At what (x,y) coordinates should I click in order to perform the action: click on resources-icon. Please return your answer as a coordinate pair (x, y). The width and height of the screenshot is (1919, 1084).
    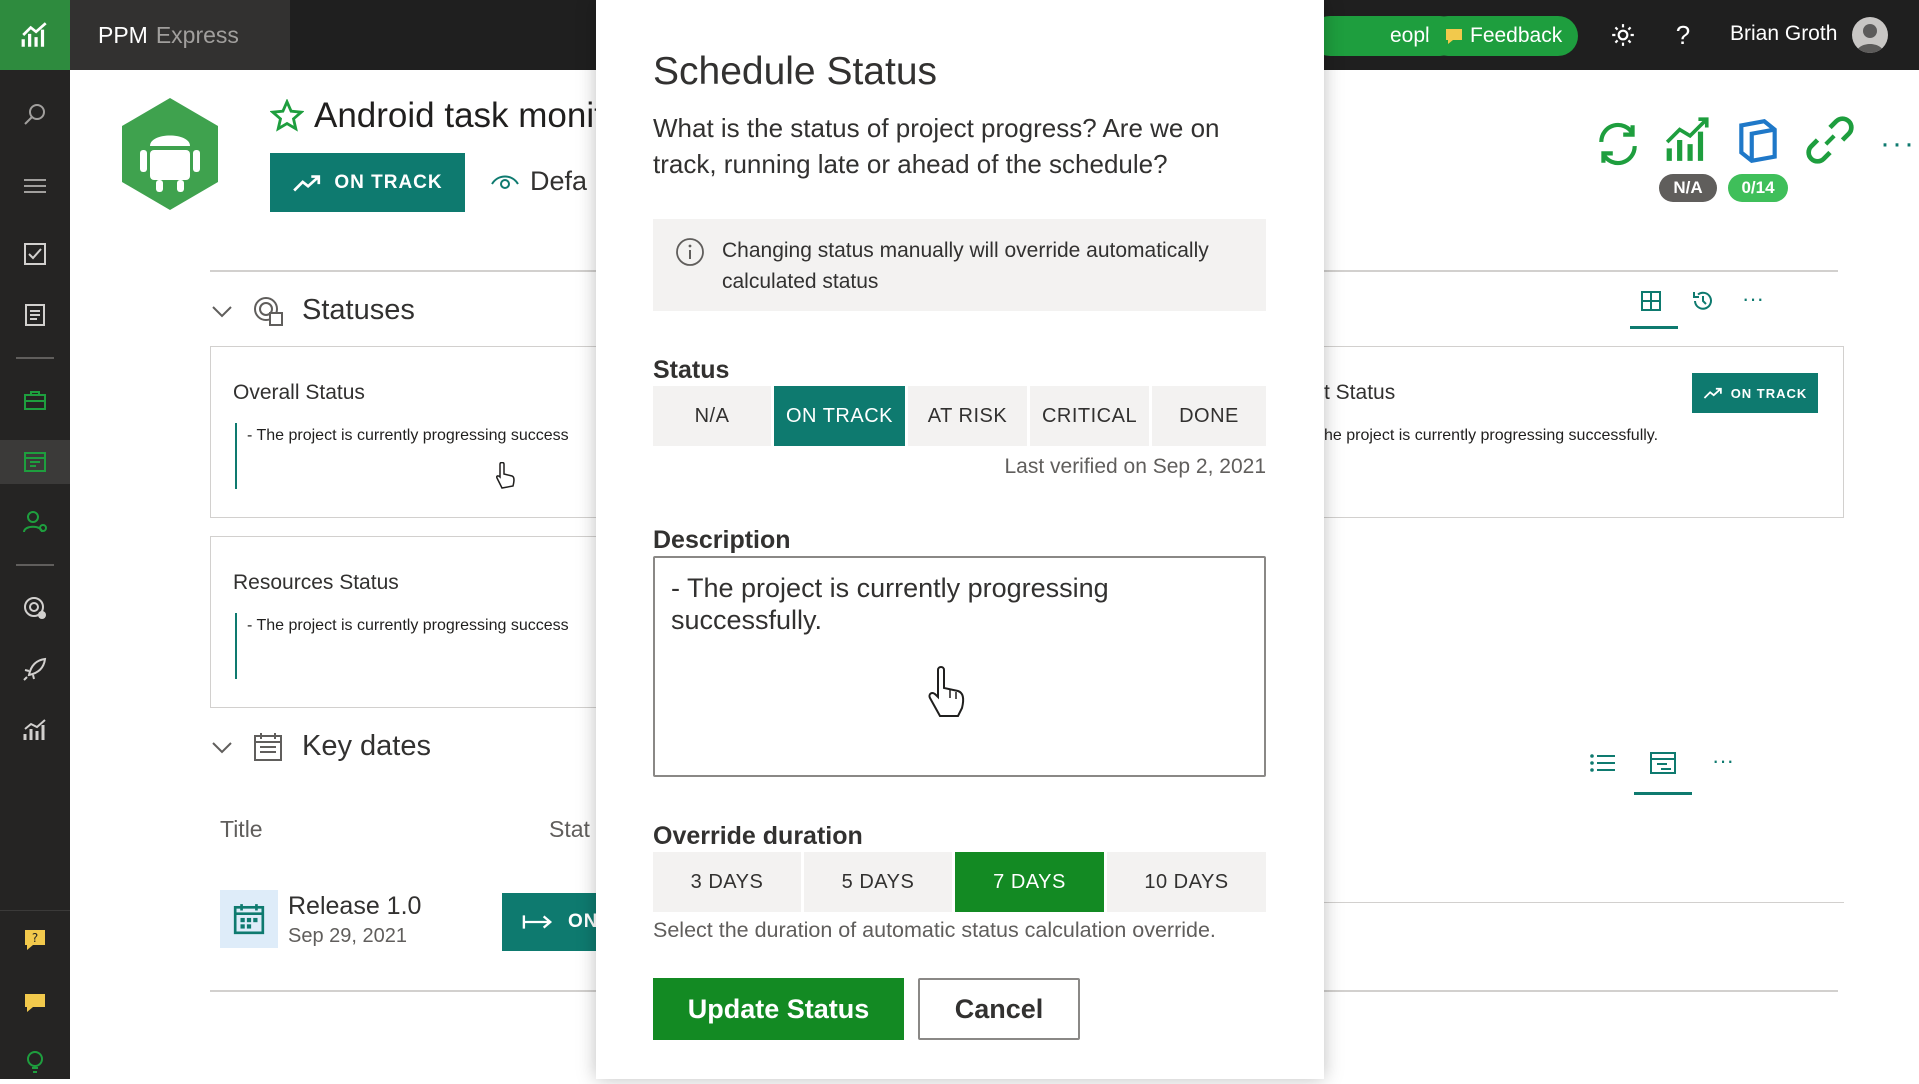
    Looking at the image, I should click on (35, 522).